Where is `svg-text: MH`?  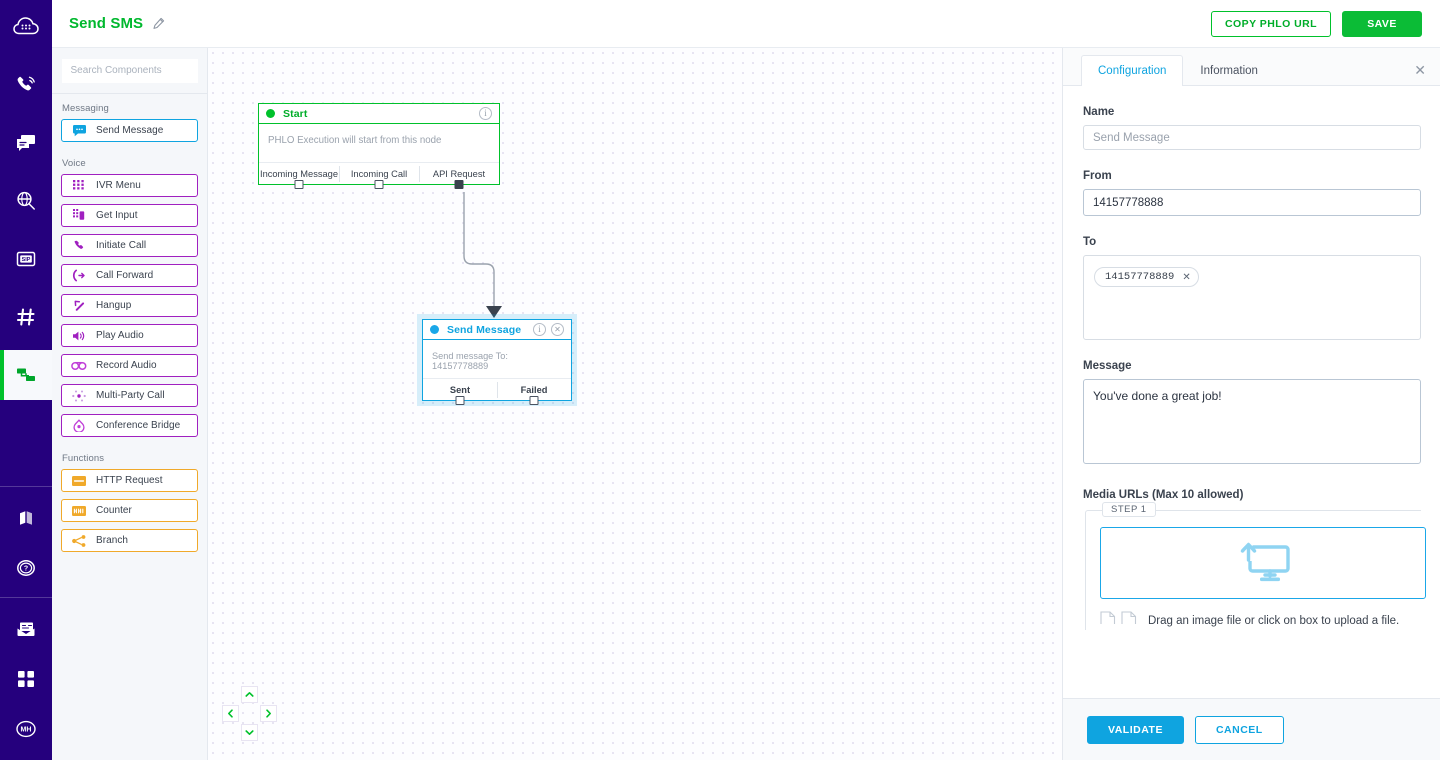
svg-text: MH is located at coordinates (26, 730).